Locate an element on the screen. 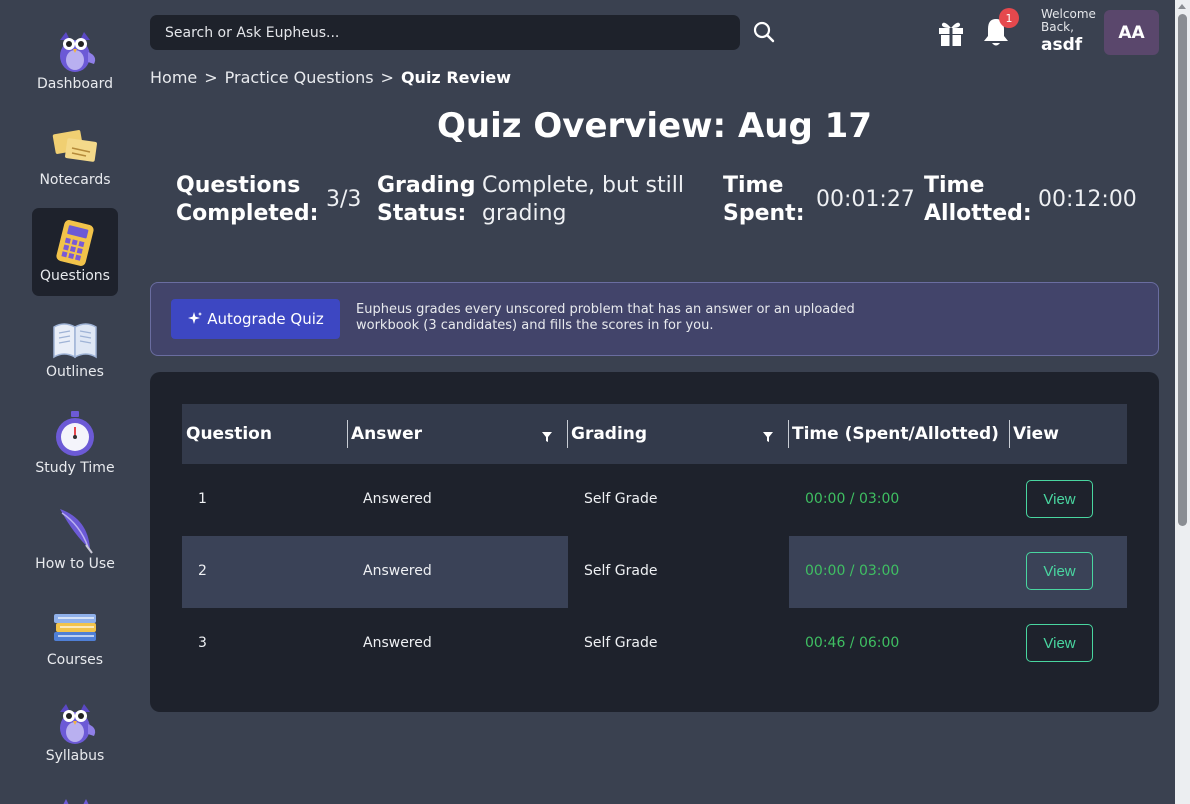 The image size is (1190, 804). stat-value-line: Complete, but still is located at coordinates (583, 185).